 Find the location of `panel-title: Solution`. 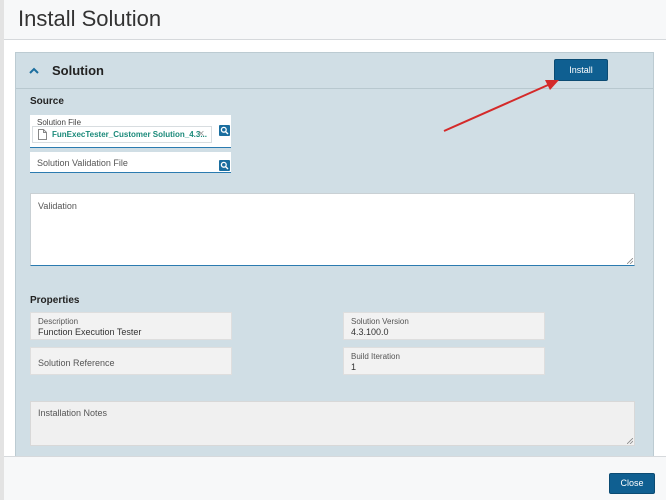

panel-title: Solution is located at coordinates (78, 70).